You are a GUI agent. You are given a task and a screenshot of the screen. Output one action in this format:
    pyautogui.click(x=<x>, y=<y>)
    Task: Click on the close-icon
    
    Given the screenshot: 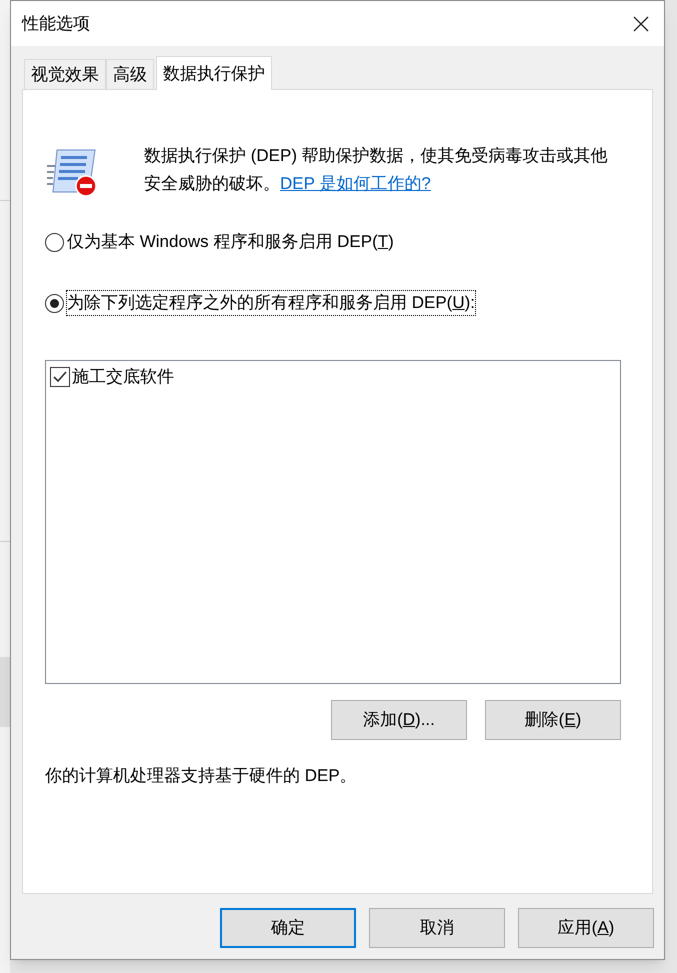 What is the action you would take?
    pyautogui.click(x=641, y=24)
    